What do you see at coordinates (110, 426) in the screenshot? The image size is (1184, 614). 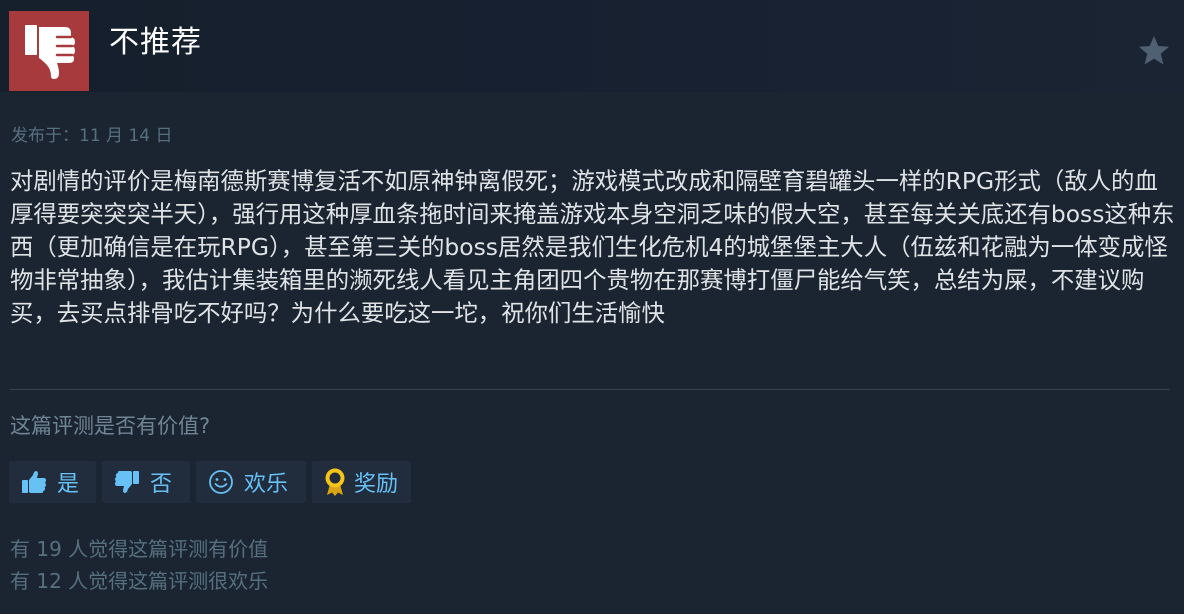 I see `helpful-question: 这篇评测是否有价值?` at bounding box center [110, 426].